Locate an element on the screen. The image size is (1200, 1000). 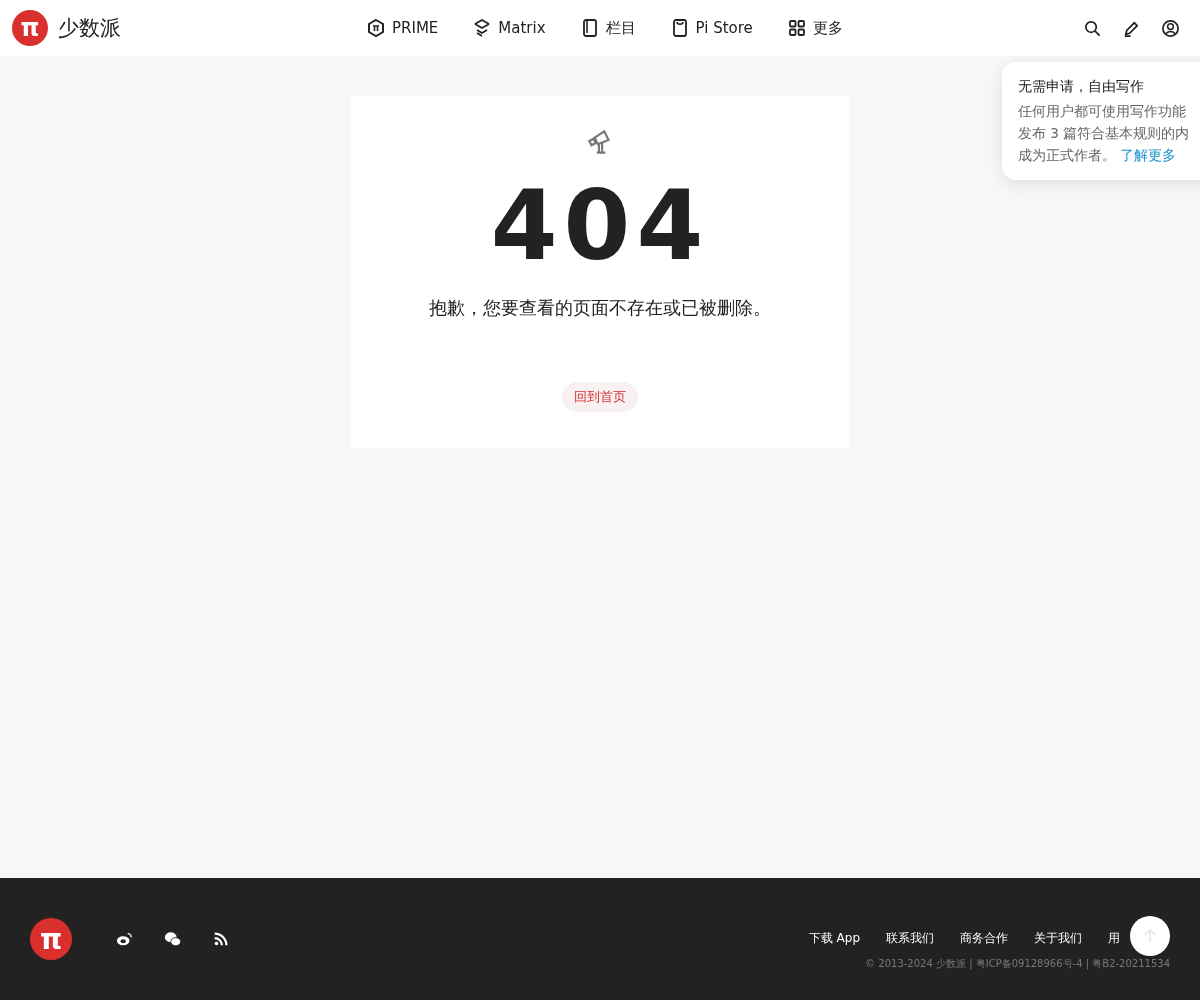
error-message: 抱歉，您要查看的页面不存在或已被删除。 is located at coordinates (600, 308).